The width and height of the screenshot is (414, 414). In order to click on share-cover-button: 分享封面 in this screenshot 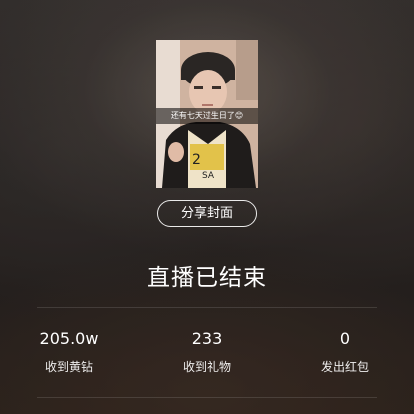, I will do `click(207, 213)`.